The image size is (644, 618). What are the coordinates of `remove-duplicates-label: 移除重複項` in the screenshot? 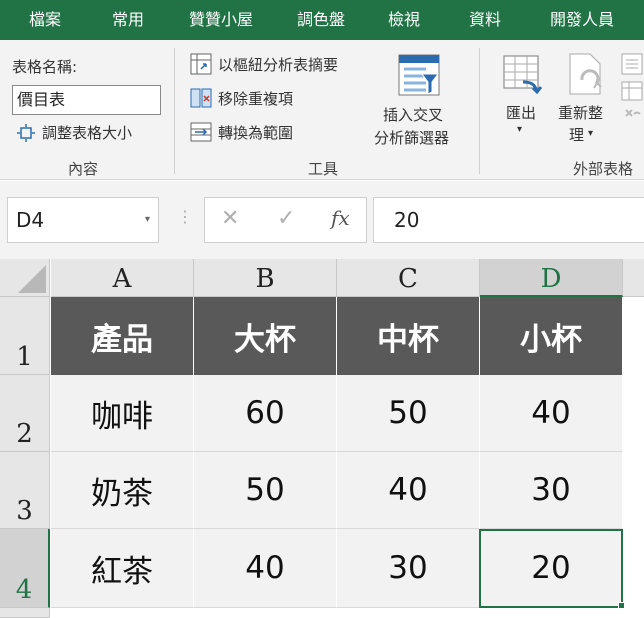 It's located at (256, 98).